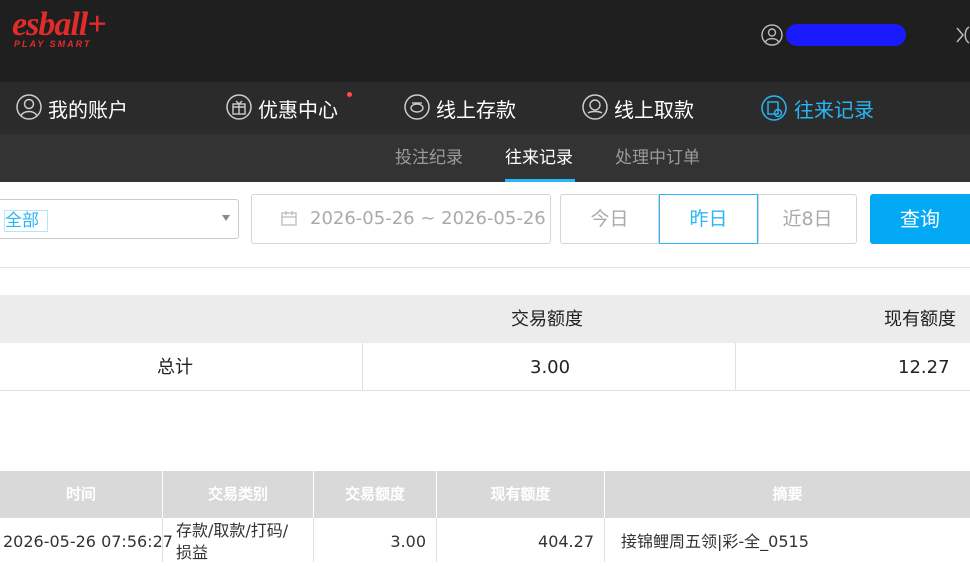 Image resolution: width=970 pixels, height=566 pixels. What do you see at coordinates (485, 319) in the screenshot?
I see `summary-header: 交易额度 现有额度` at bounding box center [485, 319].